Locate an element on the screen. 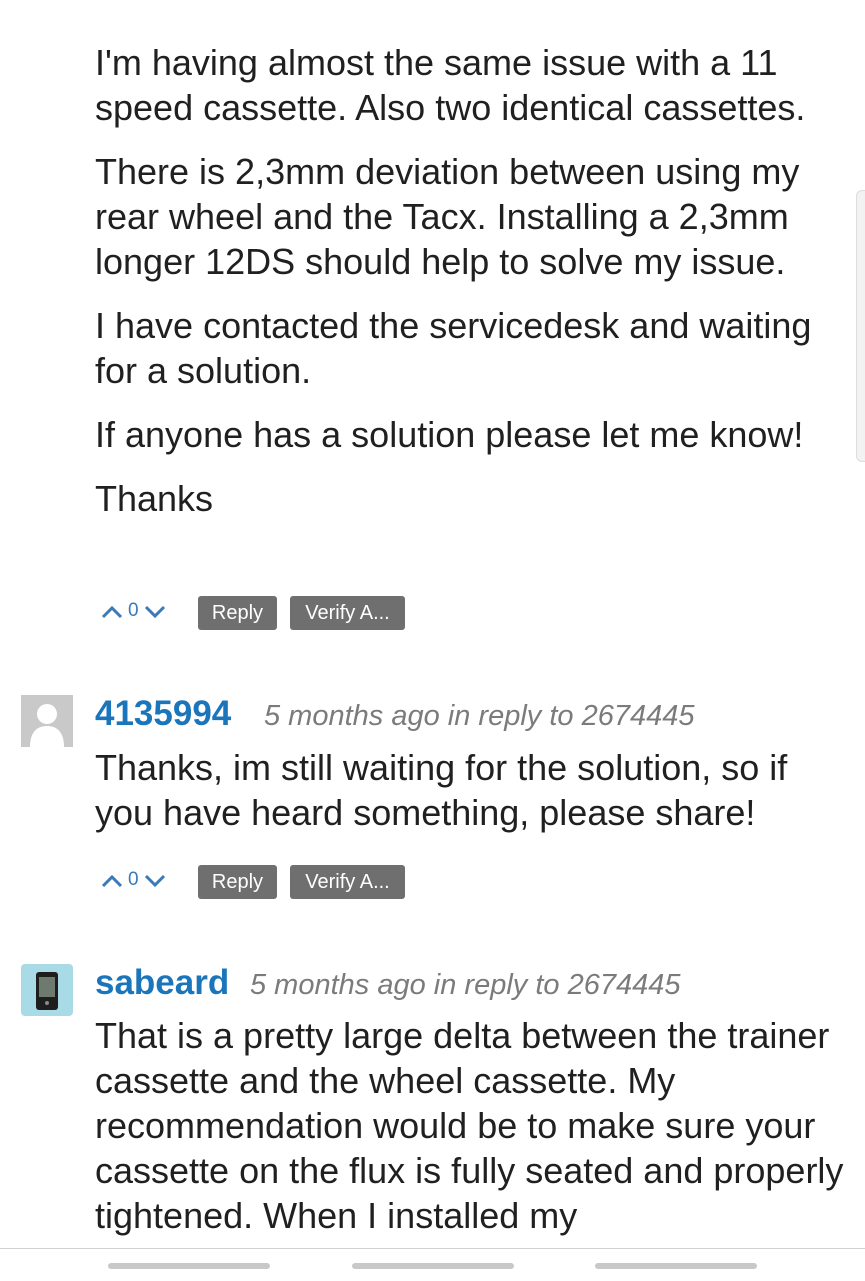  comment-2-meta: 5 months ago in reply to 2674445 is located at coordinates (479, 716).